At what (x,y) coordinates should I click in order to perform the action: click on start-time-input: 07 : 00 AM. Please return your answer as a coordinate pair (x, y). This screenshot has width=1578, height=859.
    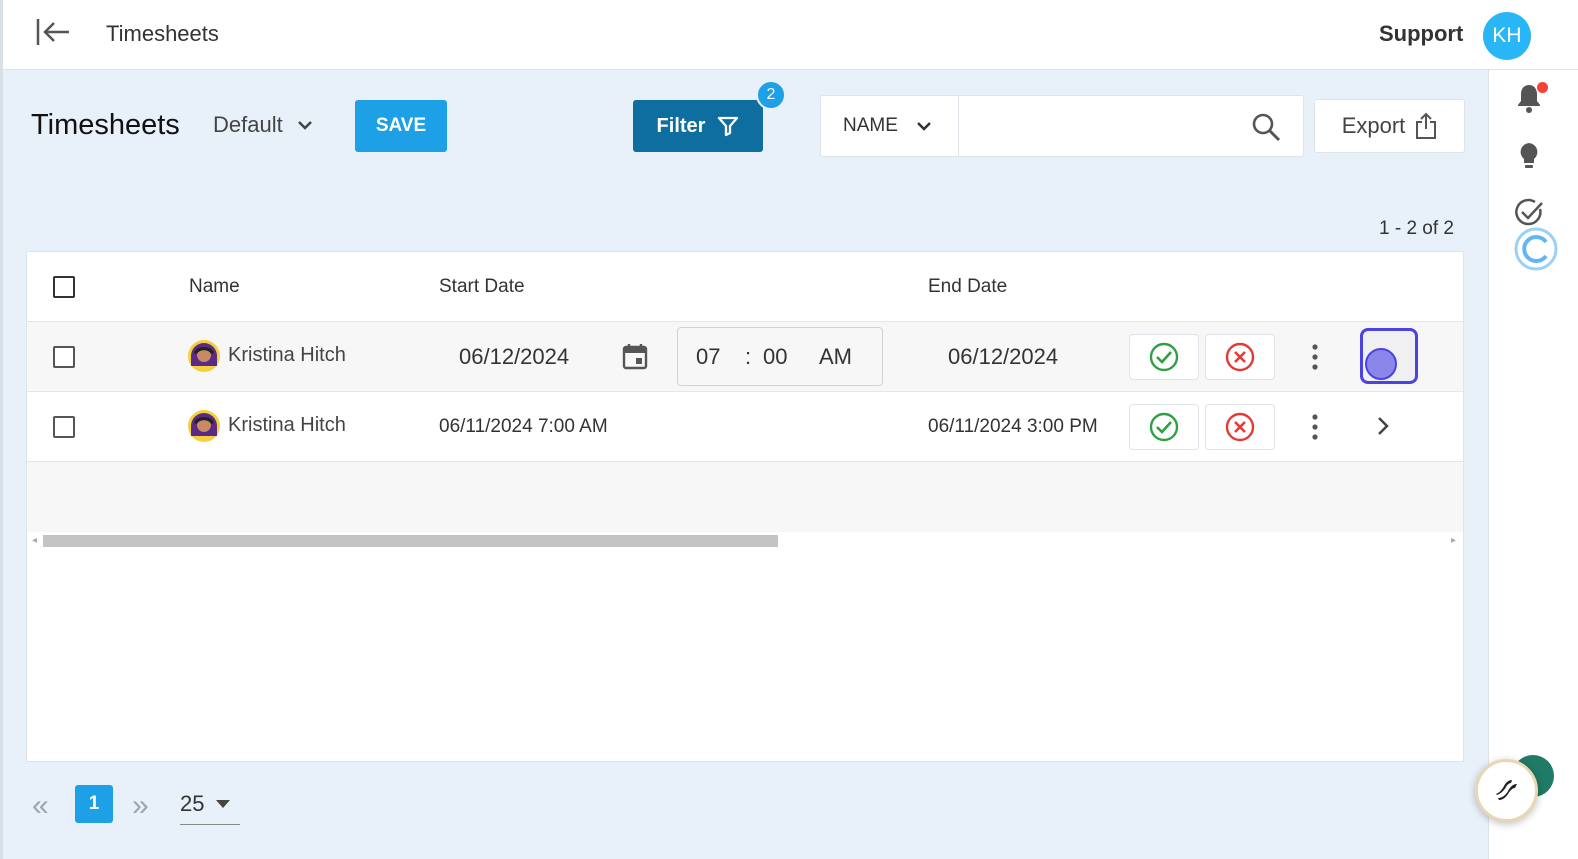
    Looking at the image, I should click on (780, 356).